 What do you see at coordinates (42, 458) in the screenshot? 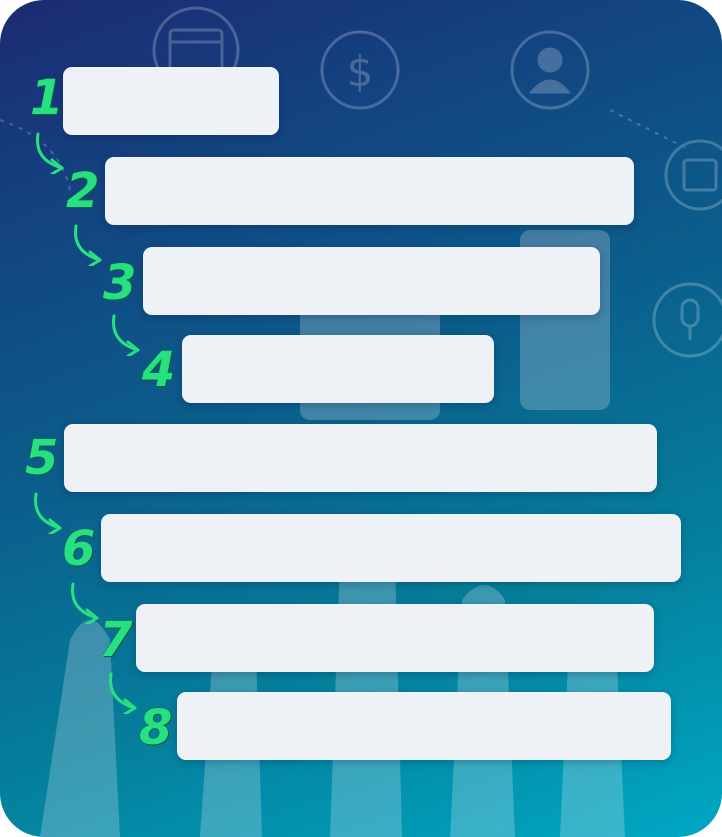
I see `step-number-5: 5` at bounding box center [42, 458].